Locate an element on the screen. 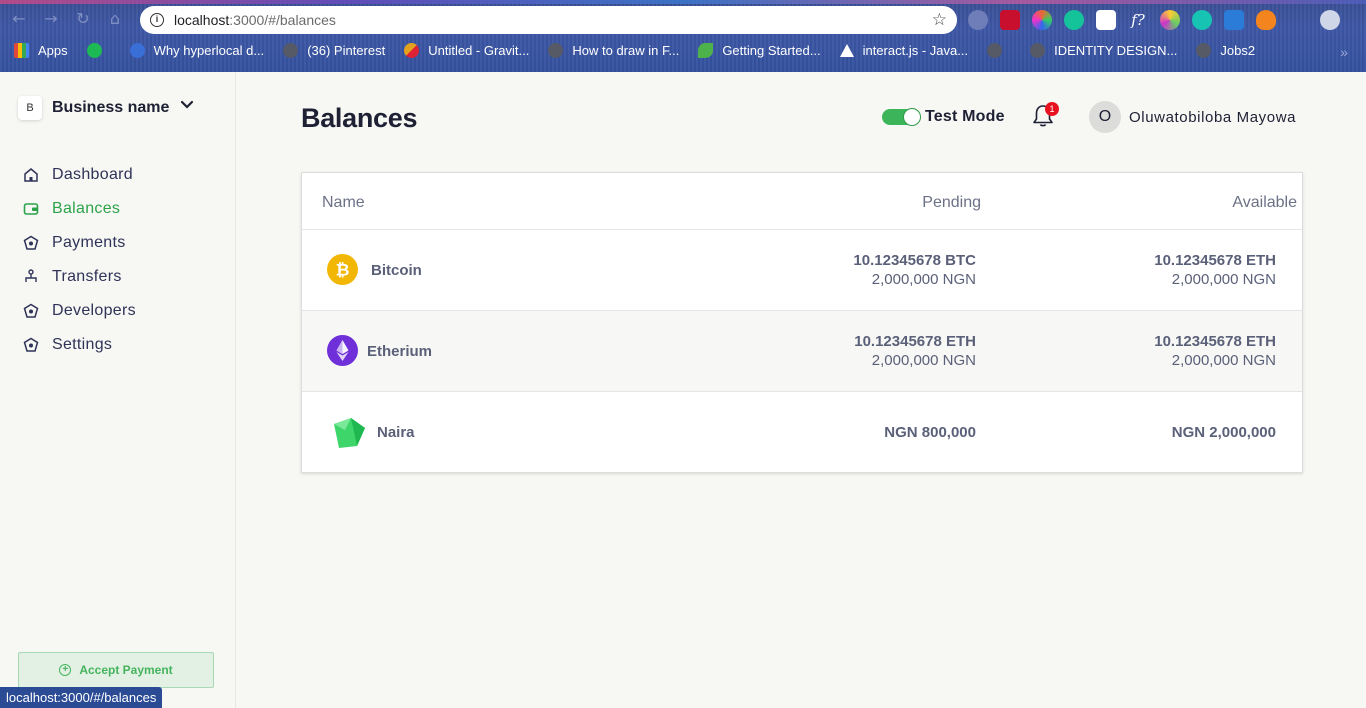 This screenshot has height=708, width=1366. share-icon is located at coordinates (1234, 20).